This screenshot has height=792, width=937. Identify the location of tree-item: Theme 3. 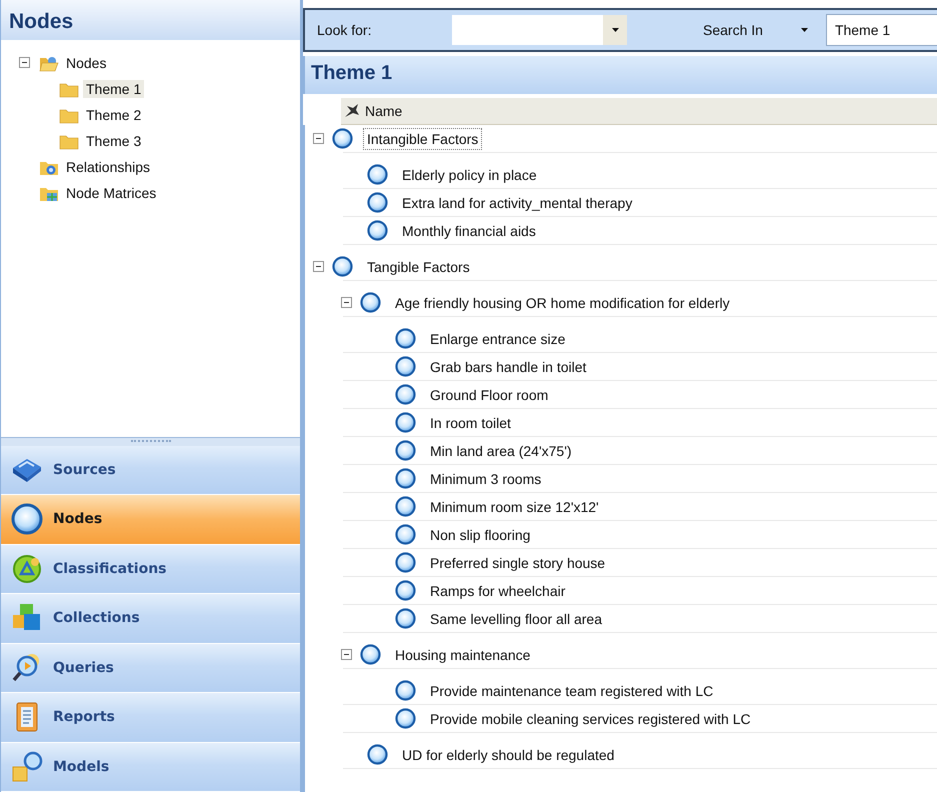
(113, 141).